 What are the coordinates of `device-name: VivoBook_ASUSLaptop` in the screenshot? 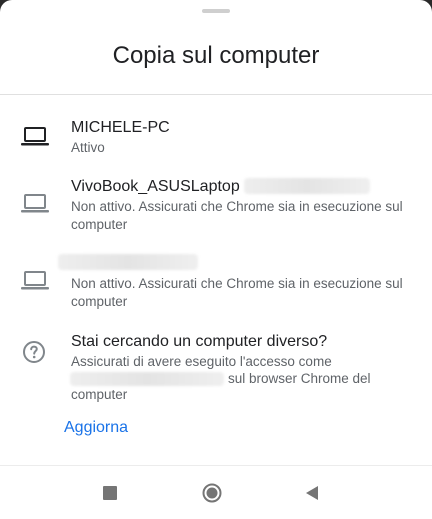 It's located at (155, 186).